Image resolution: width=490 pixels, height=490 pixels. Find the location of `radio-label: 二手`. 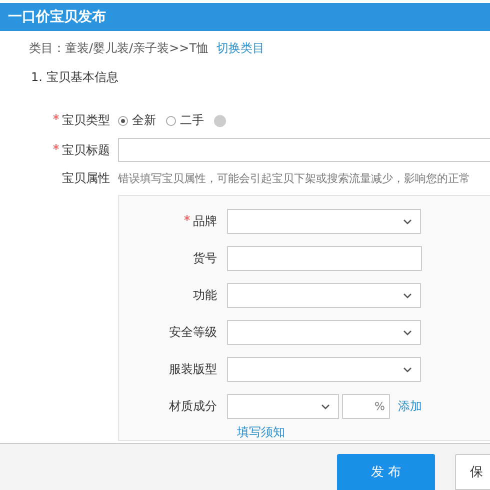

radio-label: 二手 is located at coordinates (192, 120).